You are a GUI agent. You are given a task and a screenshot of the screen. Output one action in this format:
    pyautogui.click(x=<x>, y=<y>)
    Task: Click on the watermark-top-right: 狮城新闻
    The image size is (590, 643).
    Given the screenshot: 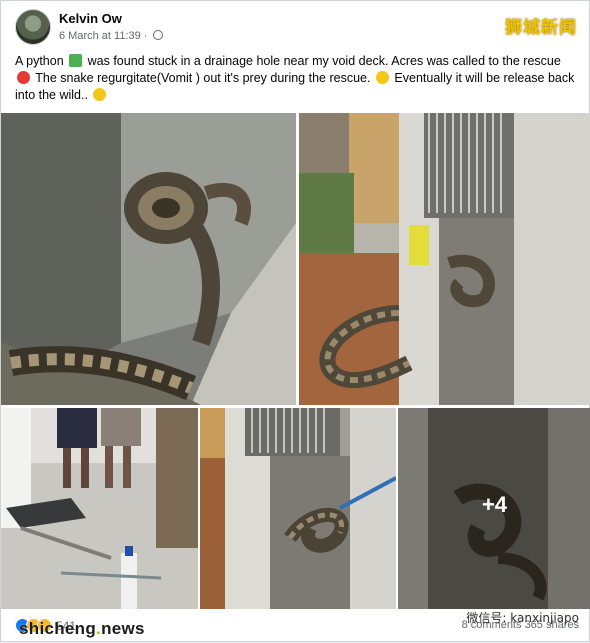 What is the action you would take?
    pyautogui.click(x=541, y=28)
    